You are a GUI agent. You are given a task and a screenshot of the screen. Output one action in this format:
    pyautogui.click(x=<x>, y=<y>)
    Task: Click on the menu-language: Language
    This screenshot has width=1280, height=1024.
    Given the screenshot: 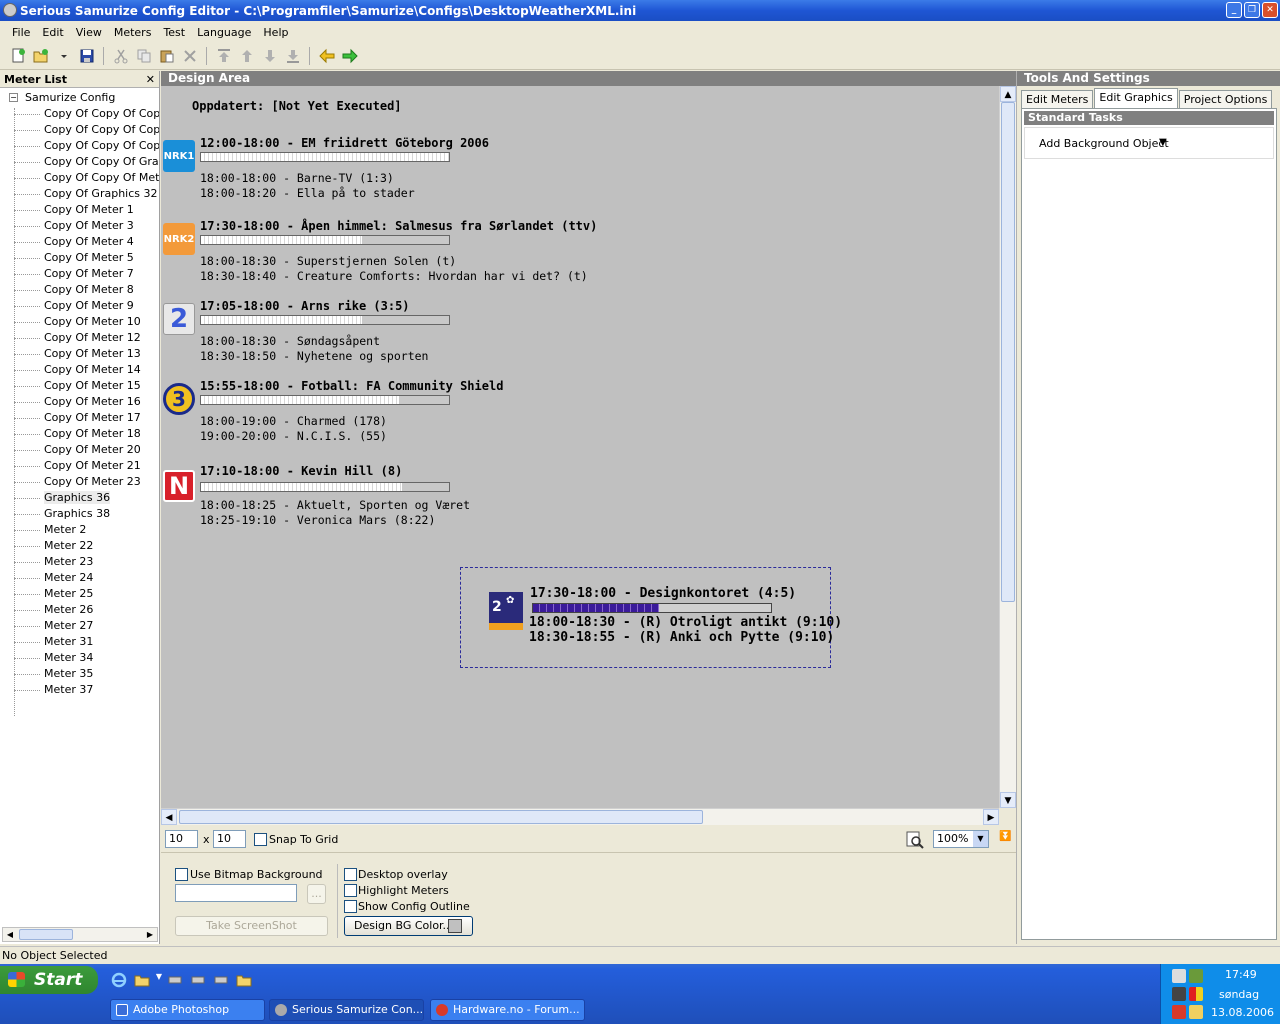 What is the action you would take?
    pyautogui.click(x=224, y=32)
    